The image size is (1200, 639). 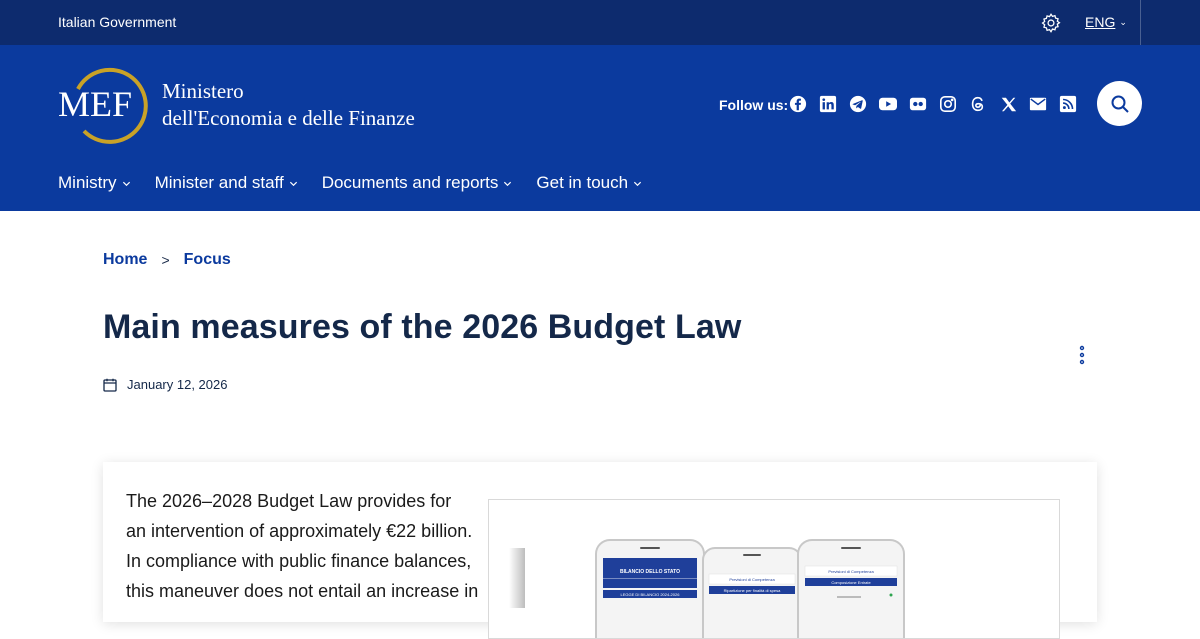 I want to click on youtube-icon, so click(x=888, y=104).